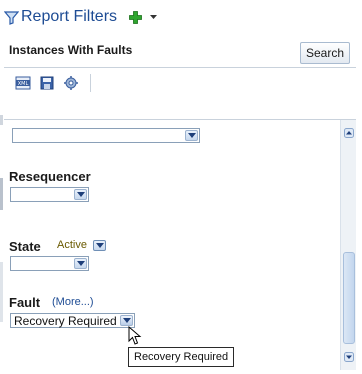 The image size is (362, 374). Describe the element at coordinates (325, 53) in the screenshot. I see `search-button: Search` at that location.